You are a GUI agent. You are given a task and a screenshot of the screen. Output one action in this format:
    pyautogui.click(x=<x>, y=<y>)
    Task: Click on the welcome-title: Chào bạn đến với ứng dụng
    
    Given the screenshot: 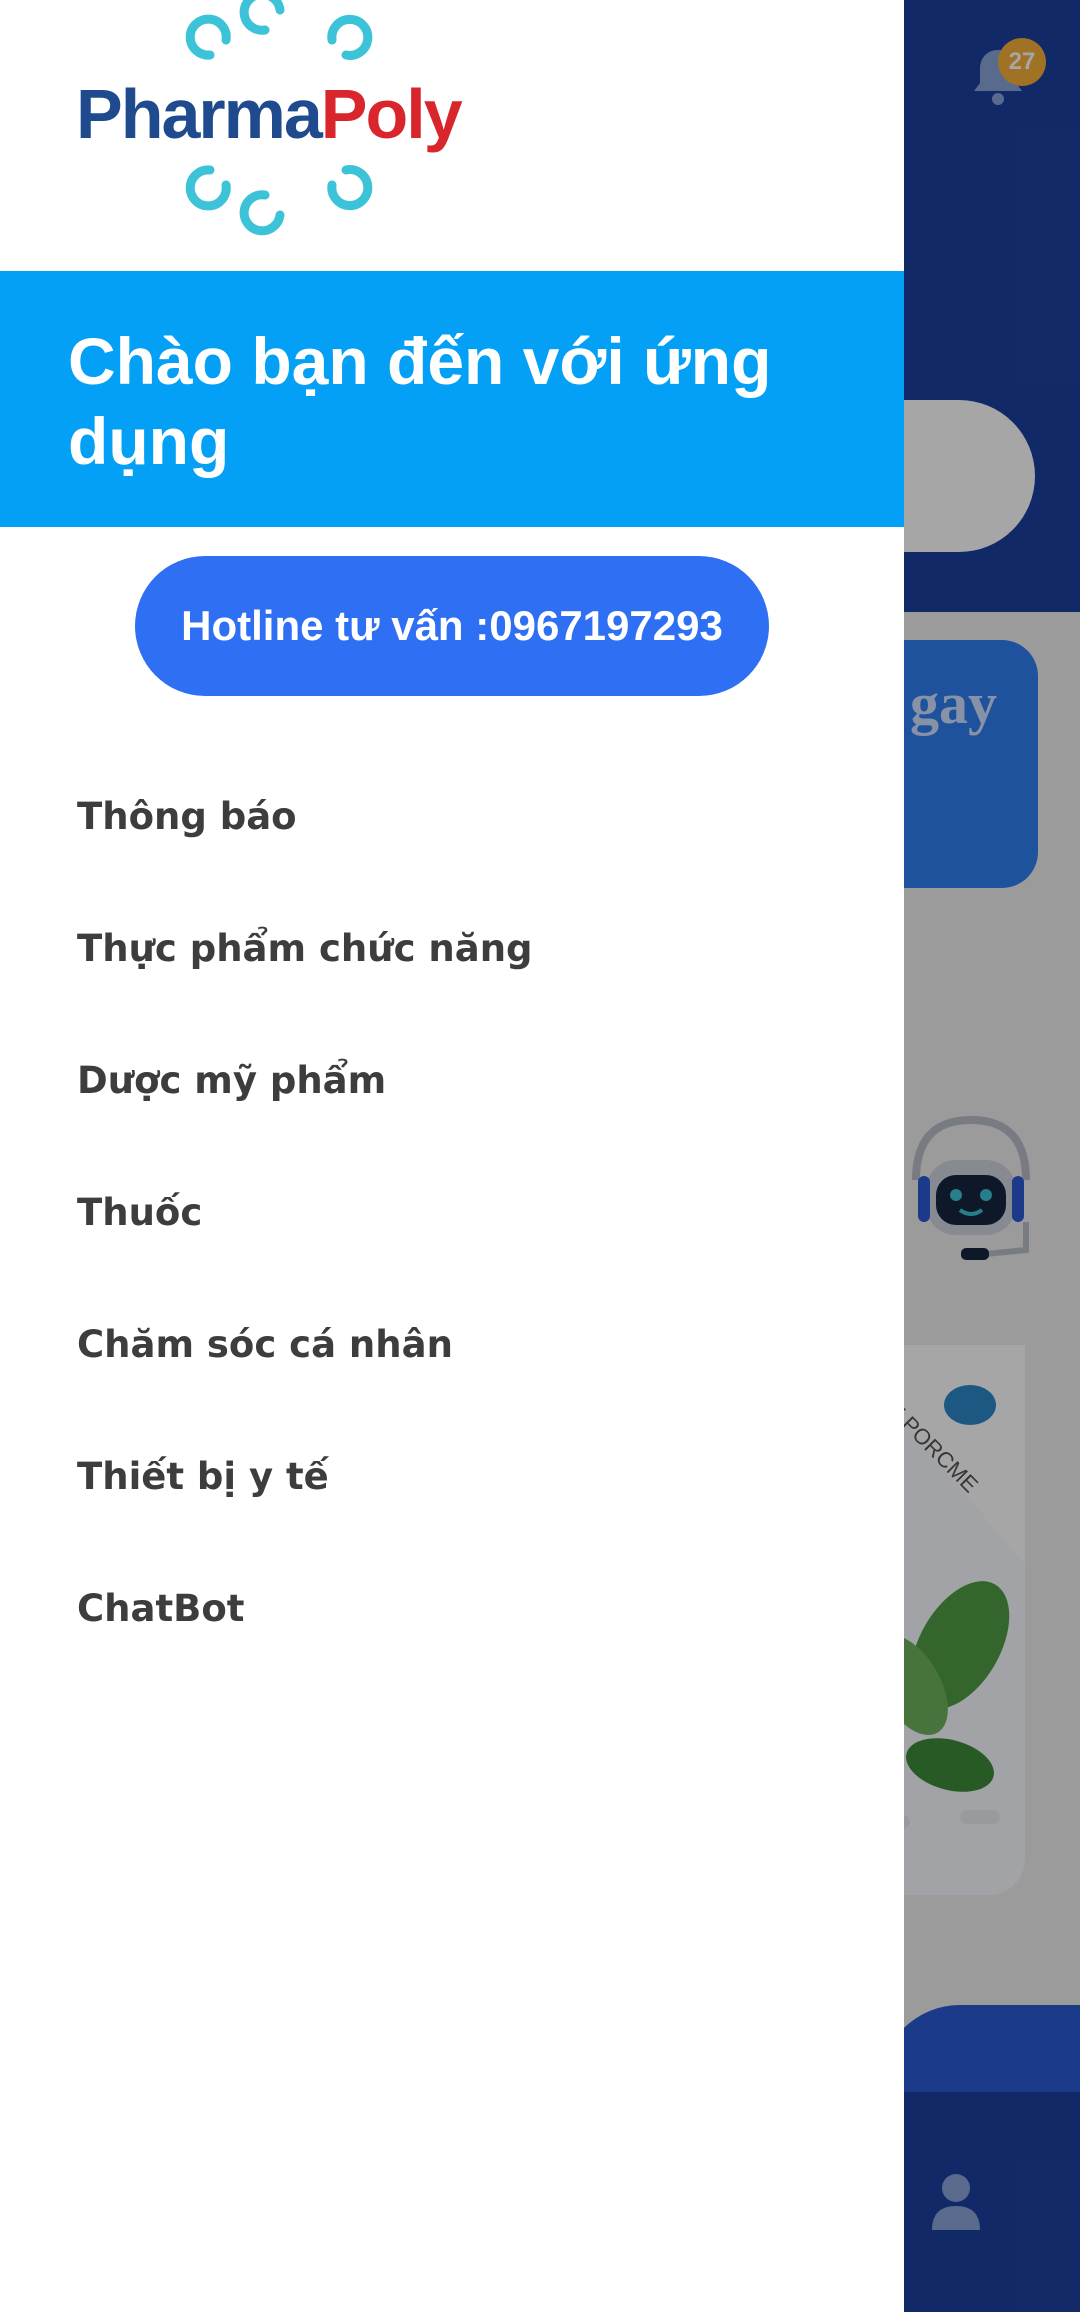 What is the action you would take?
    pyautogui.click(x=420, y=401)
    